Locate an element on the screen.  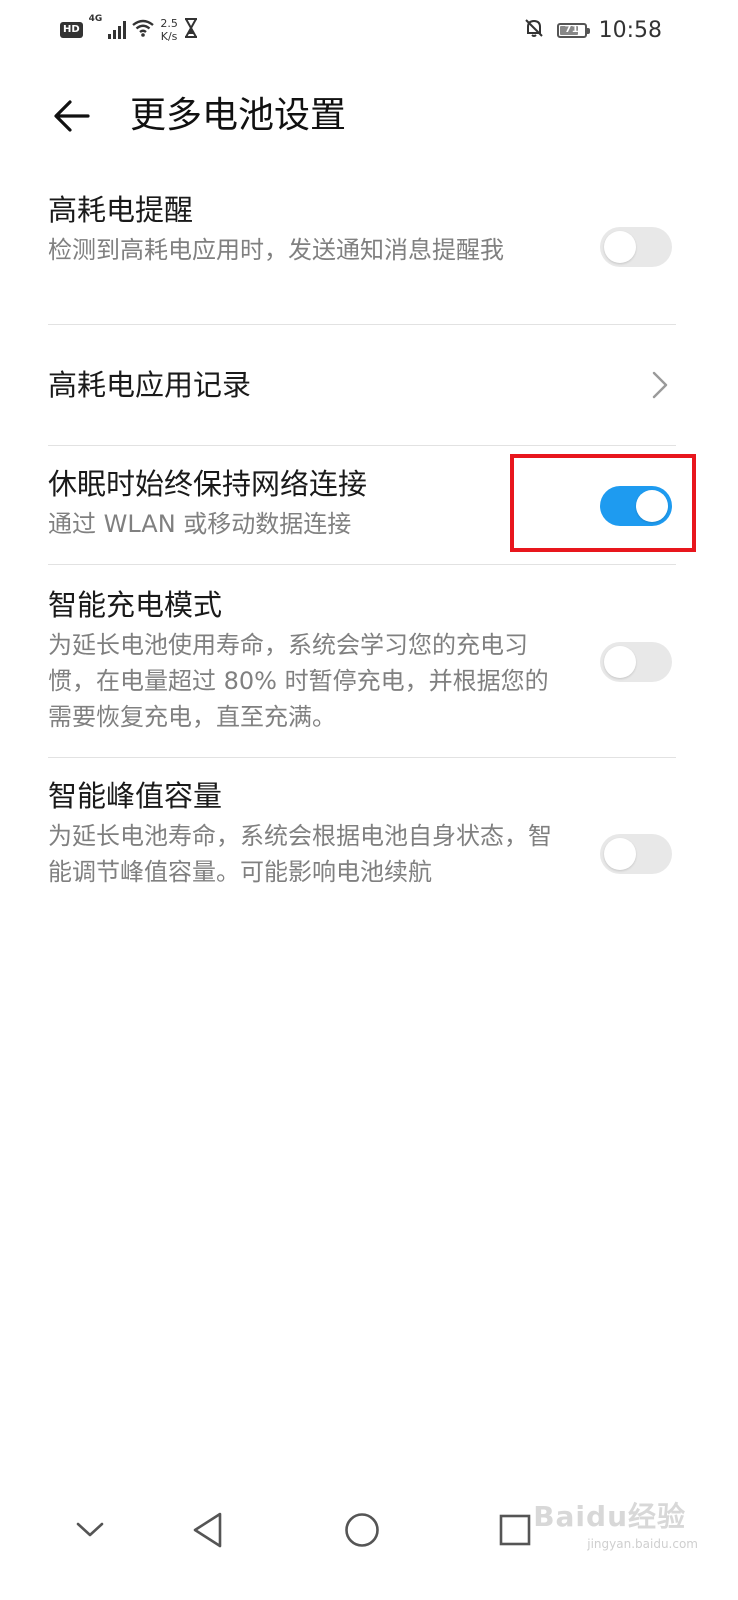
hourglass-icon is located at coordinates (191, 30).